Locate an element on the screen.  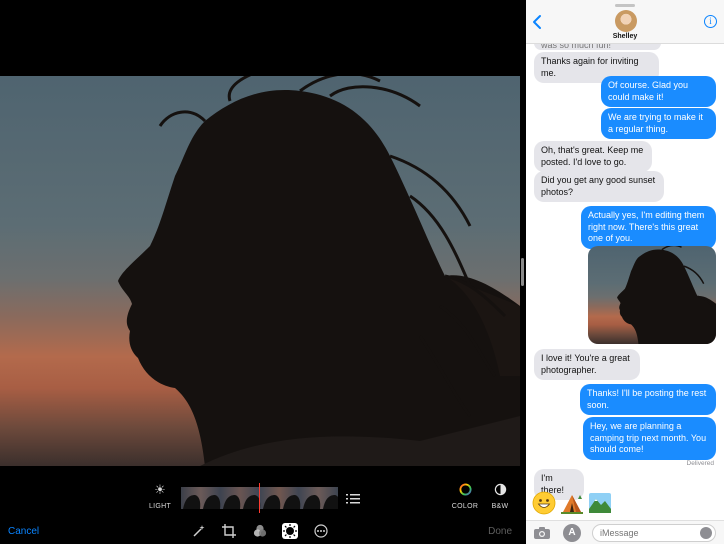
filters-icon is located at coordinates (260, 531).